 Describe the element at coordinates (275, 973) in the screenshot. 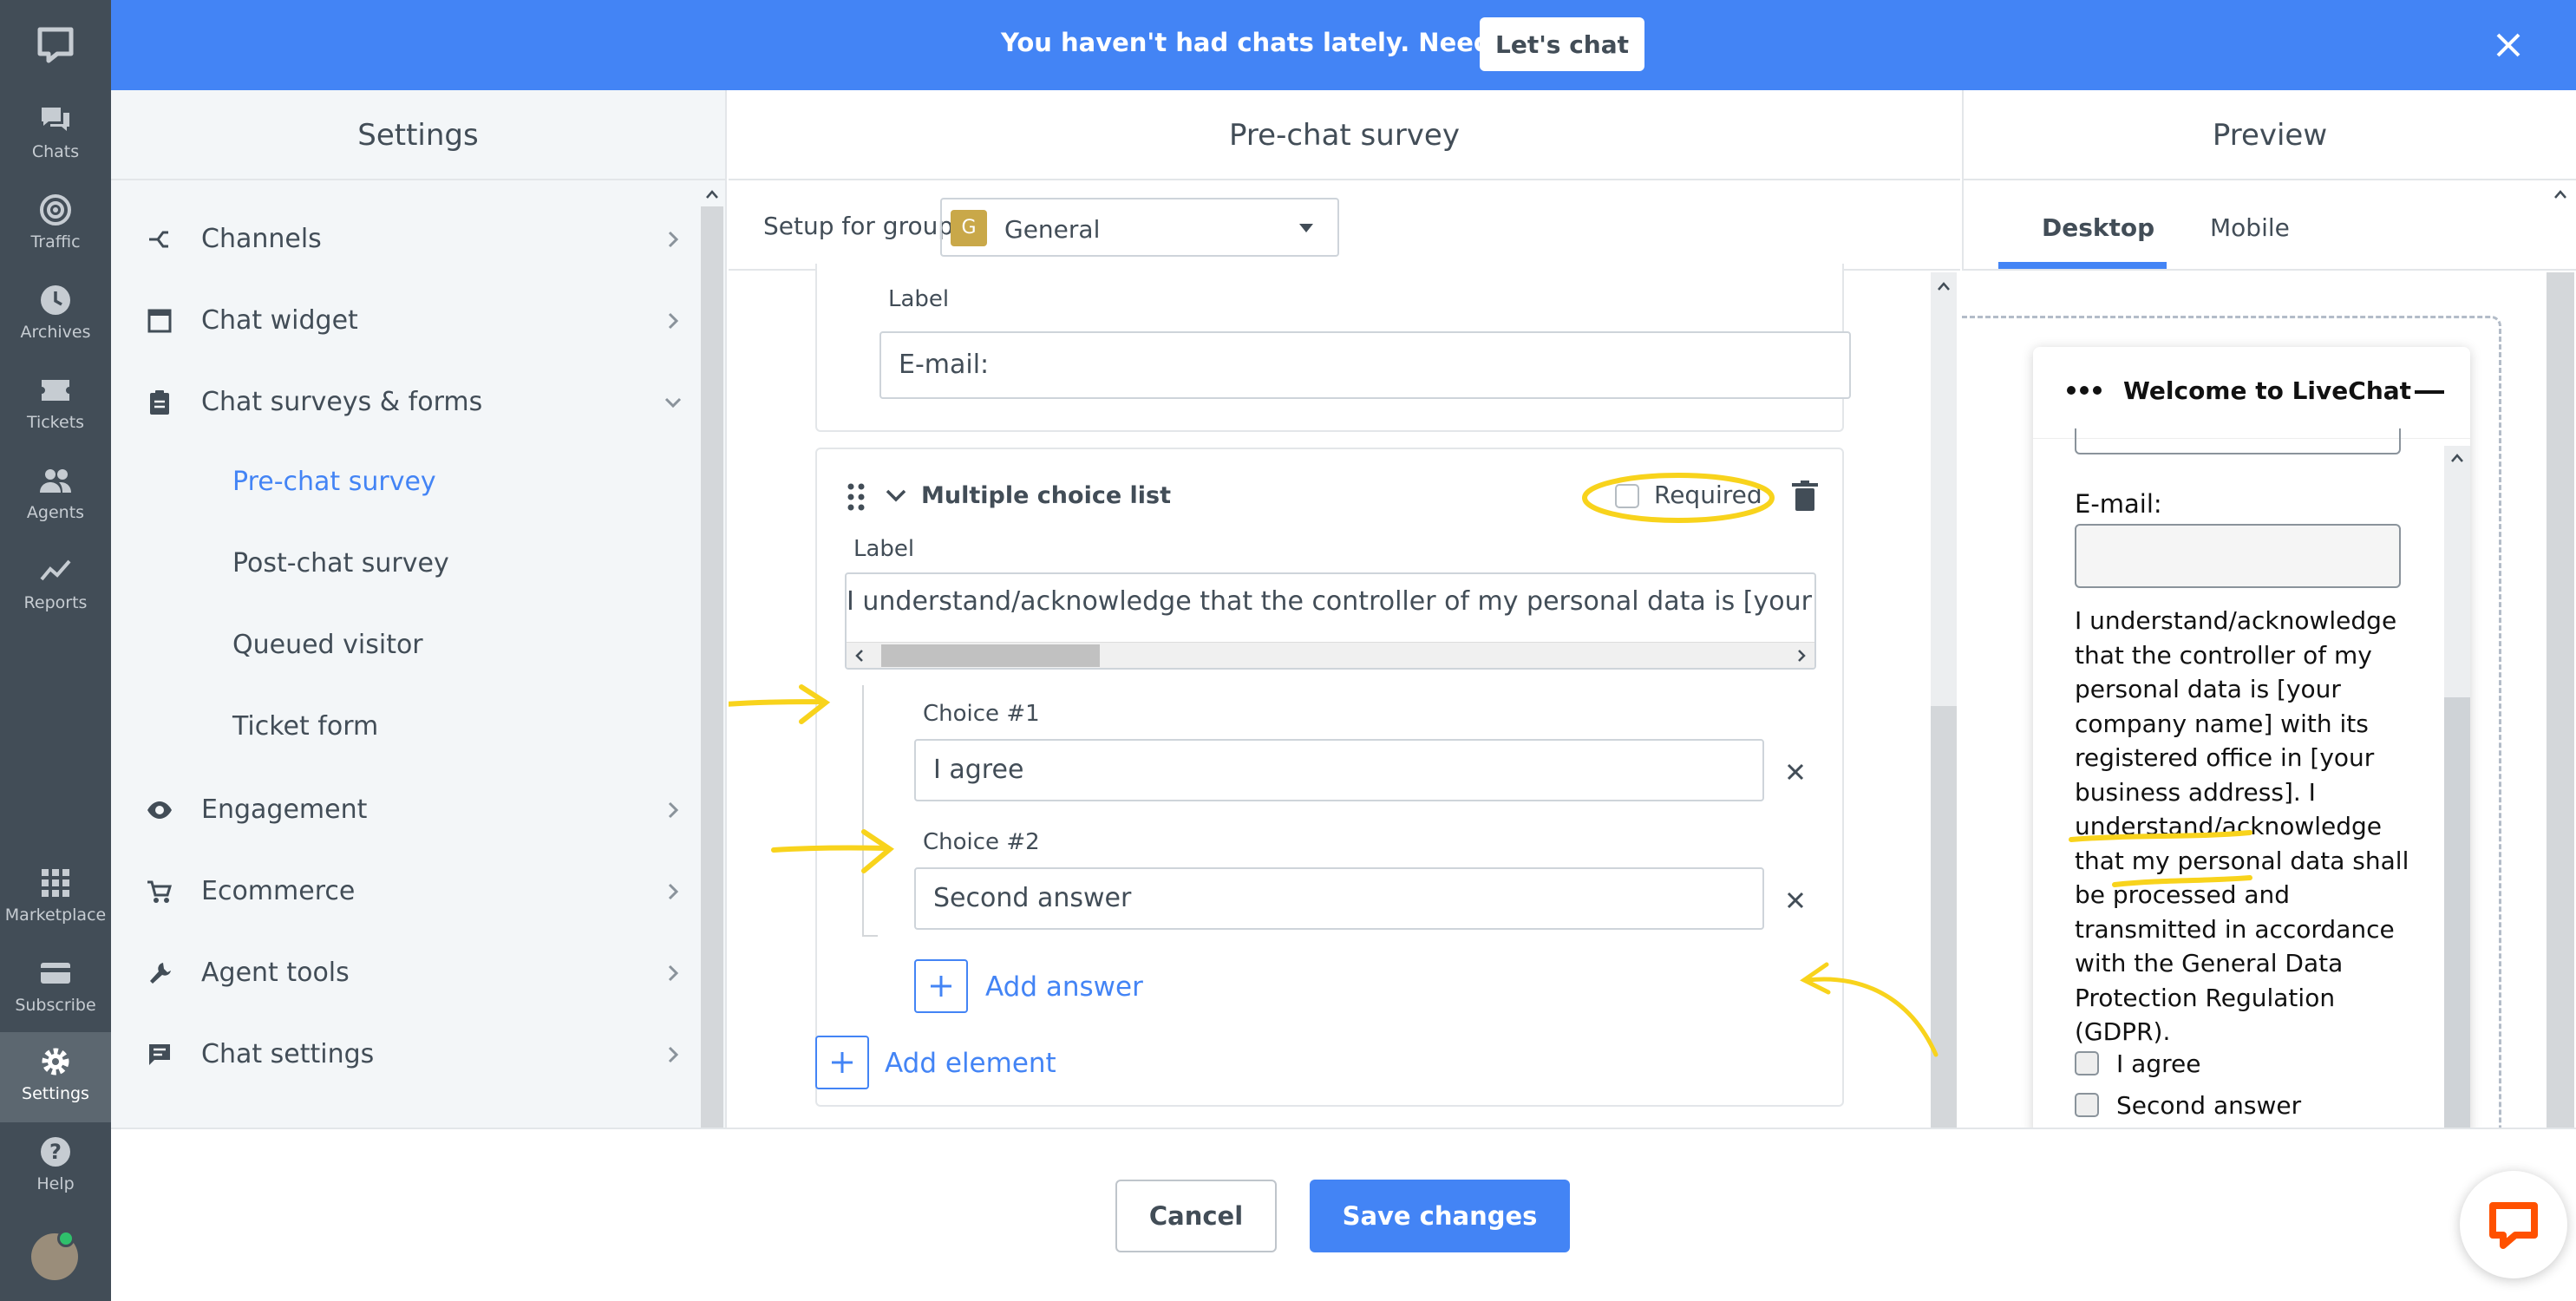

I see `menu-label: Agent tools` at that location.